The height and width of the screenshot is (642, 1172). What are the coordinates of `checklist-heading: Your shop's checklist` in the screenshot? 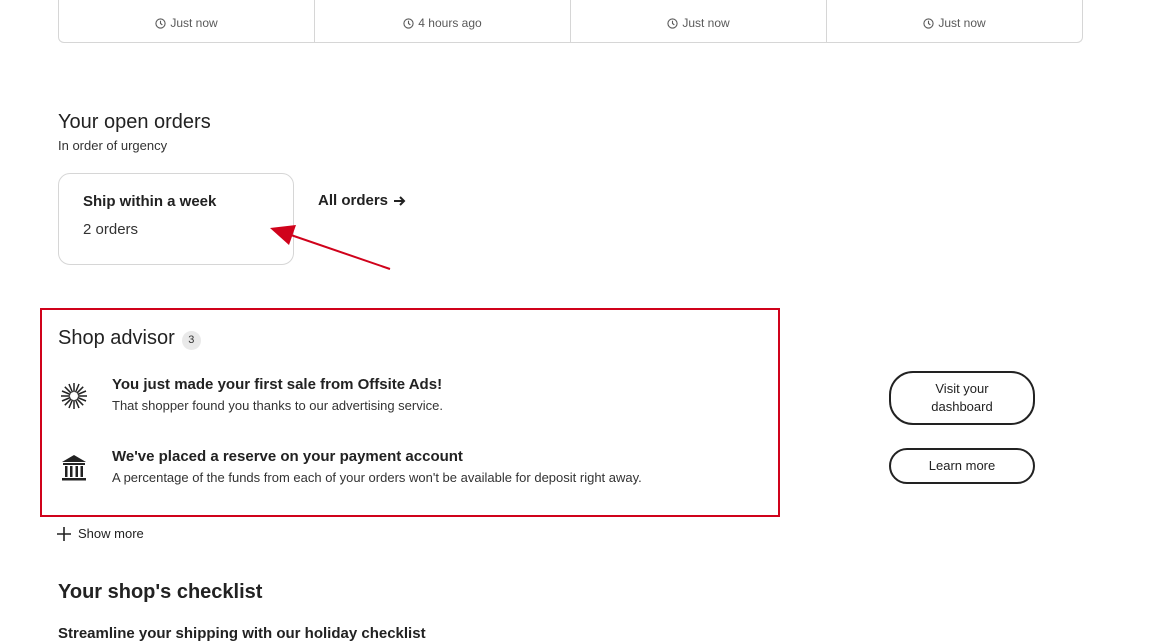 It's located at (160, 592).